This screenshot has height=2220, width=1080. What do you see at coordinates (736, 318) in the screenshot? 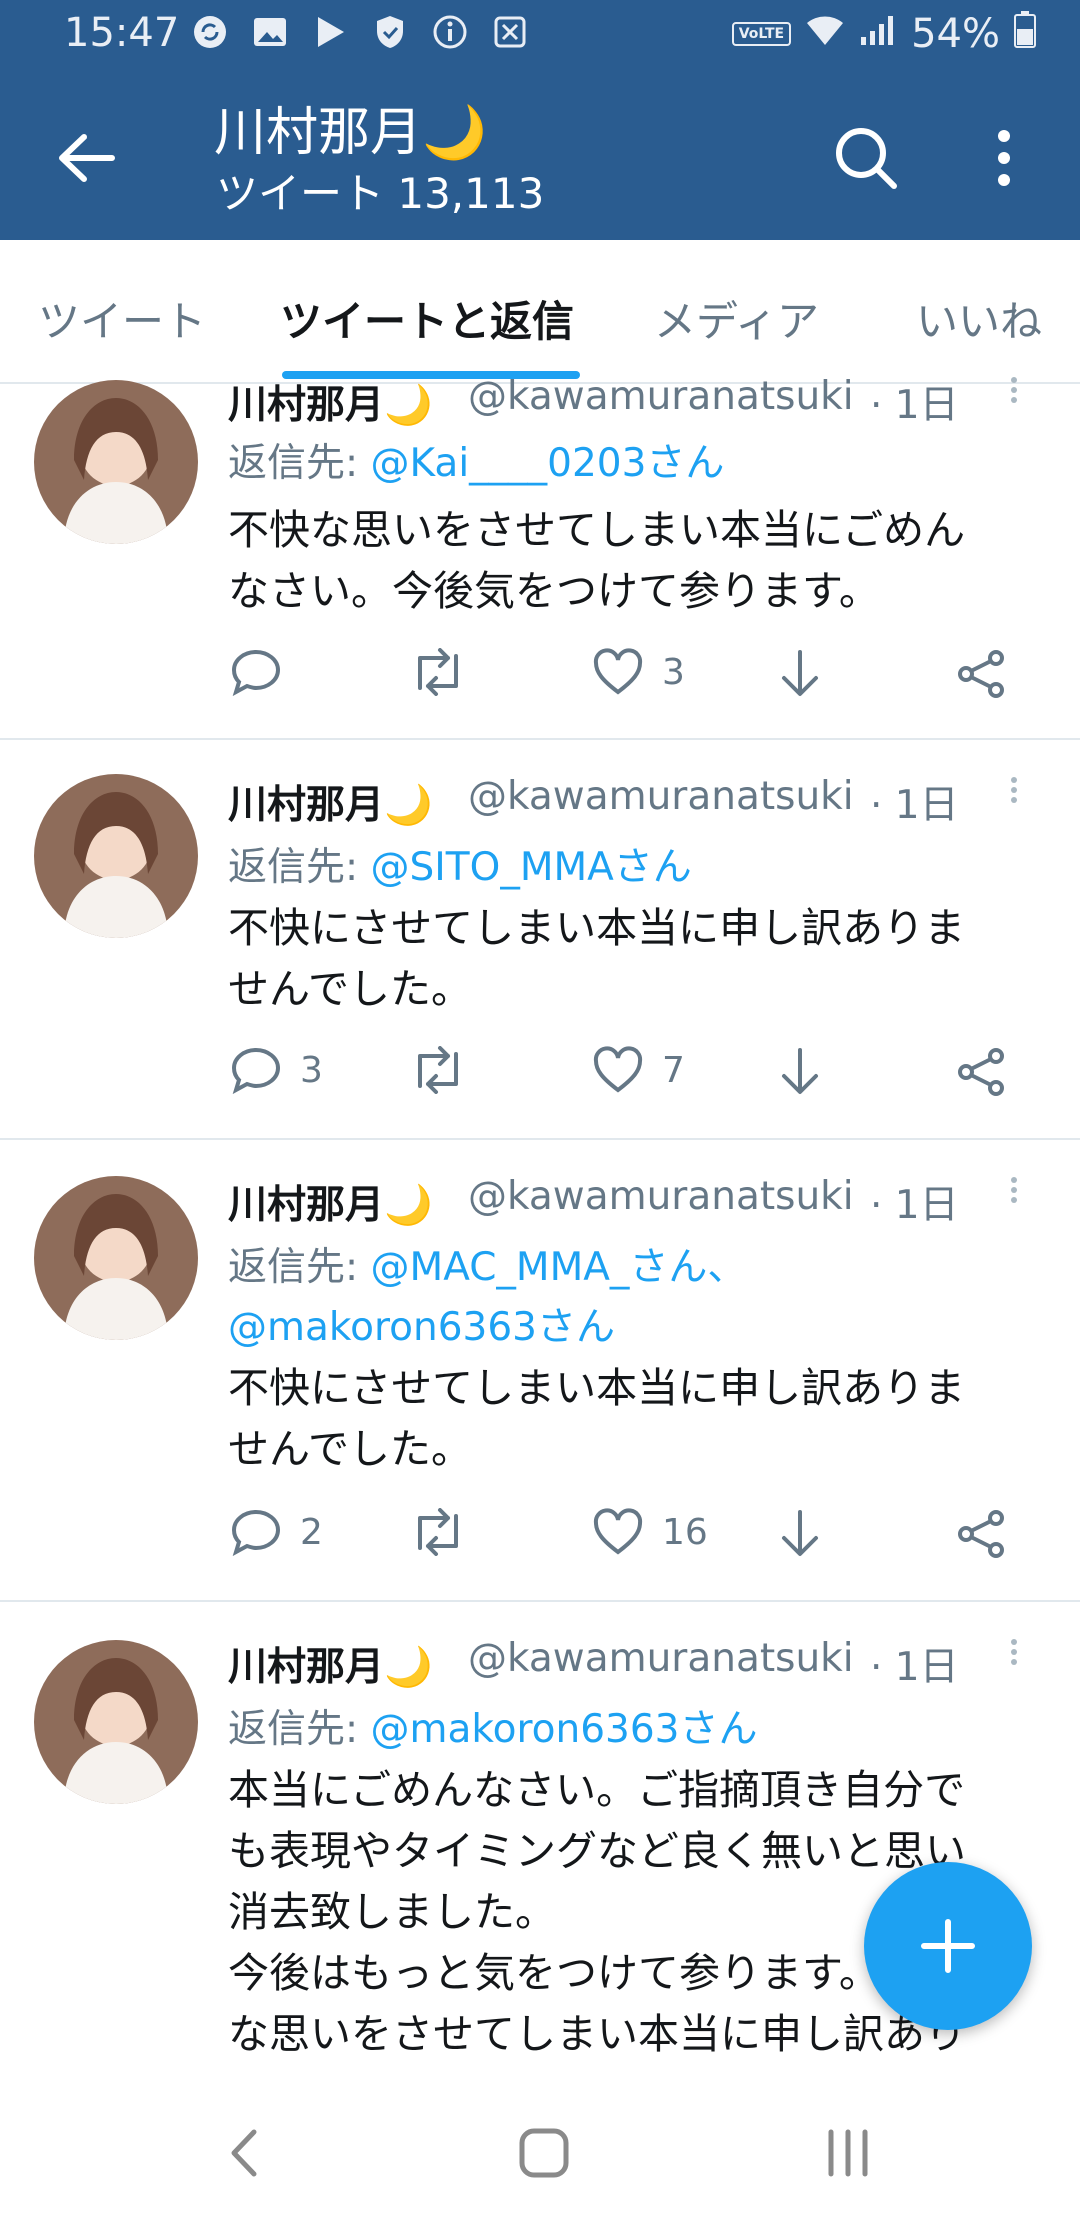
I see `tab-media: メディア` at bounding box center [736, 318].